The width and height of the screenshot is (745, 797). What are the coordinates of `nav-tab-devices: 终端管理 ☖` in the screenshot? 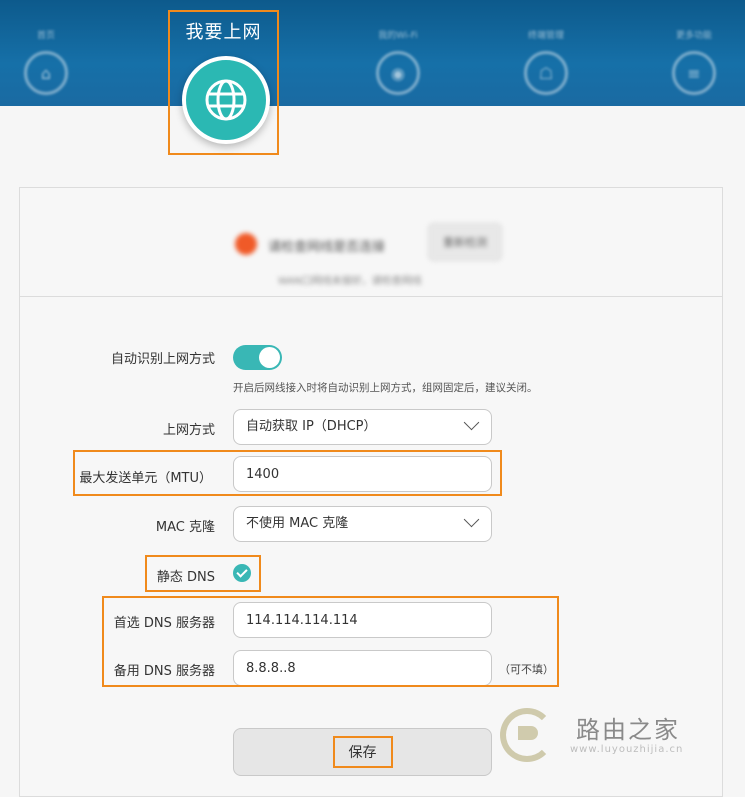 It's located at (546, 61).